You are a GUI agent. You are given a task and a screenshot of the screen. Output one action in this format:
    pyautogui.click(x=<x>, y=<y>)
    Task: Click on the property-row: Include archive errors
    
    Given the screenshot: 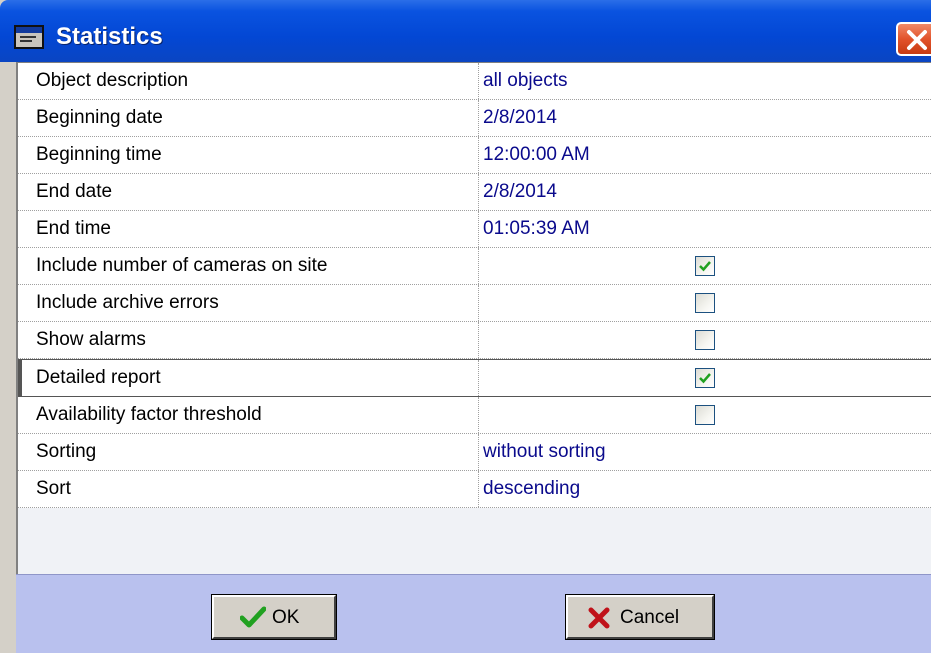 What is the action you would take?
    pyautogui.click(x=474, y=303)
    